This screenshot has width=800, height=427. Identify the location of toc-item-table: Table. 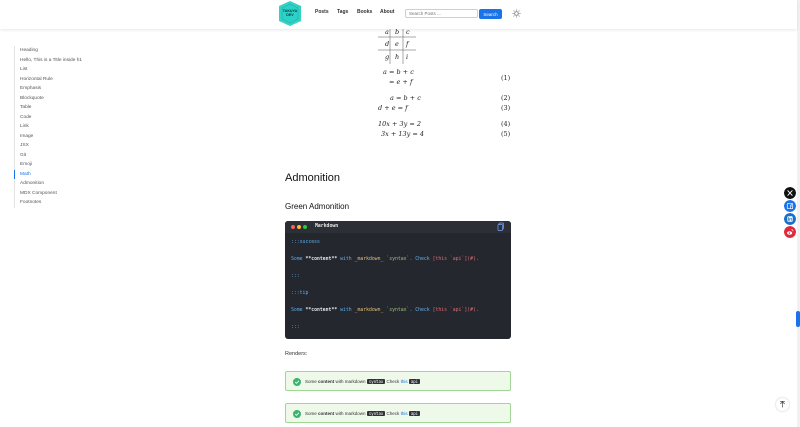
(54, 108).